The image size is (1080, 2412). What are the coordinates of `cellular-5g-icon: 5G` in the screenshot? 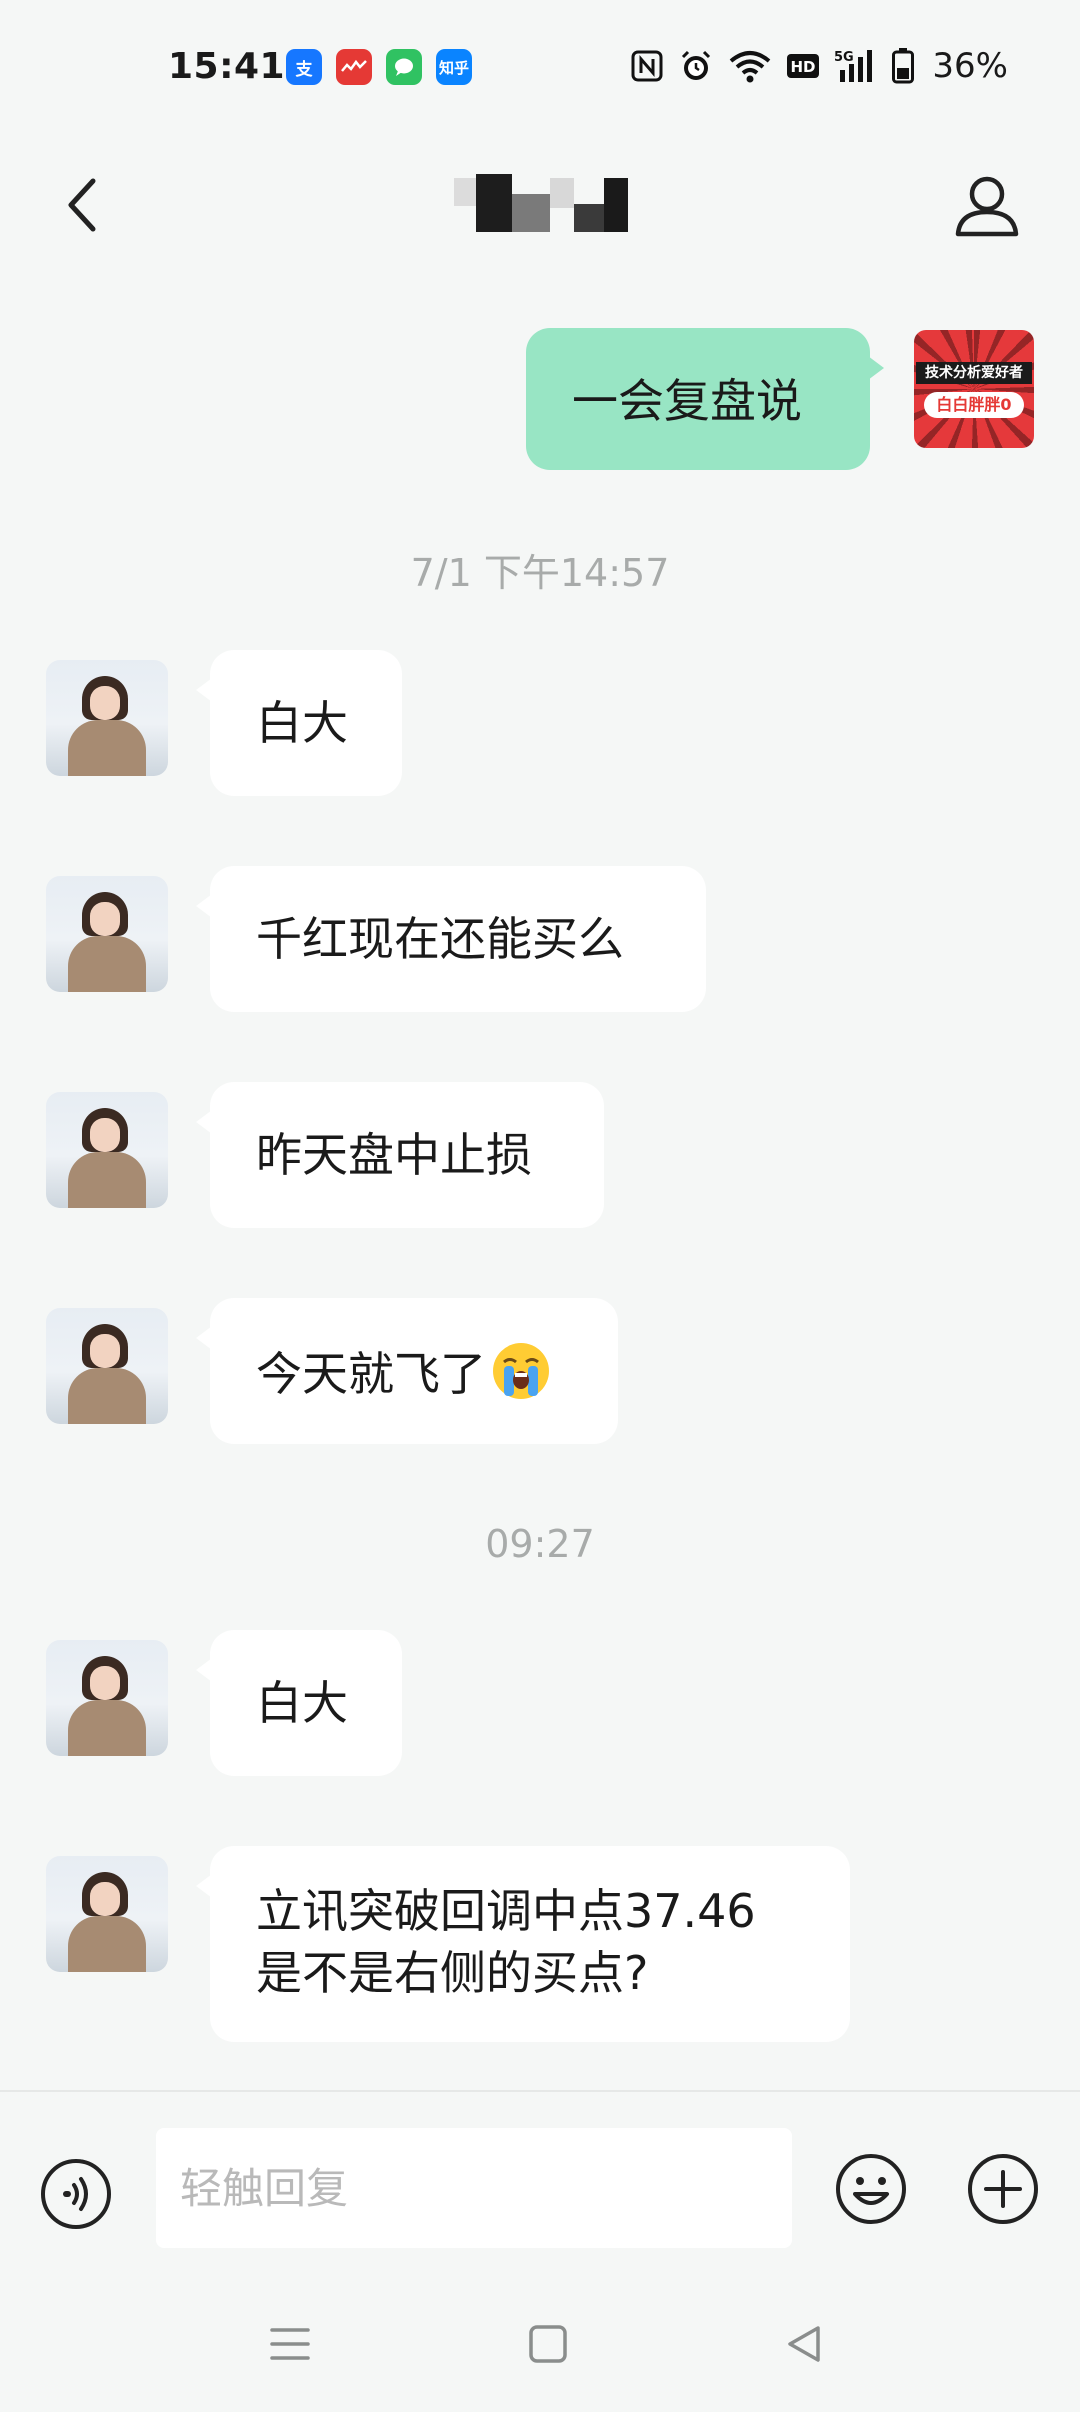 It's located at (856, 66).